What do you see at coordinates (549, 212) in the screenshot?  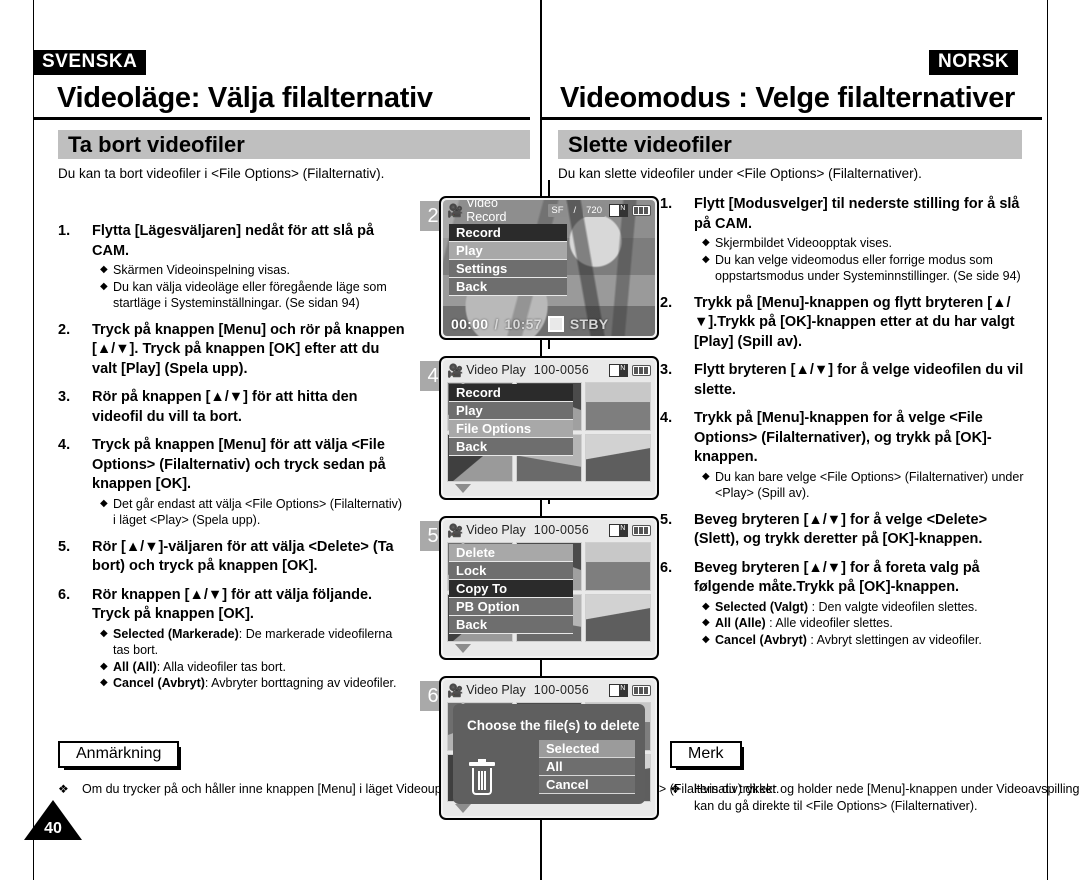 I see `status-bar: 🎥 Video Record SF / 720 N` at bounding box center [549, 212].